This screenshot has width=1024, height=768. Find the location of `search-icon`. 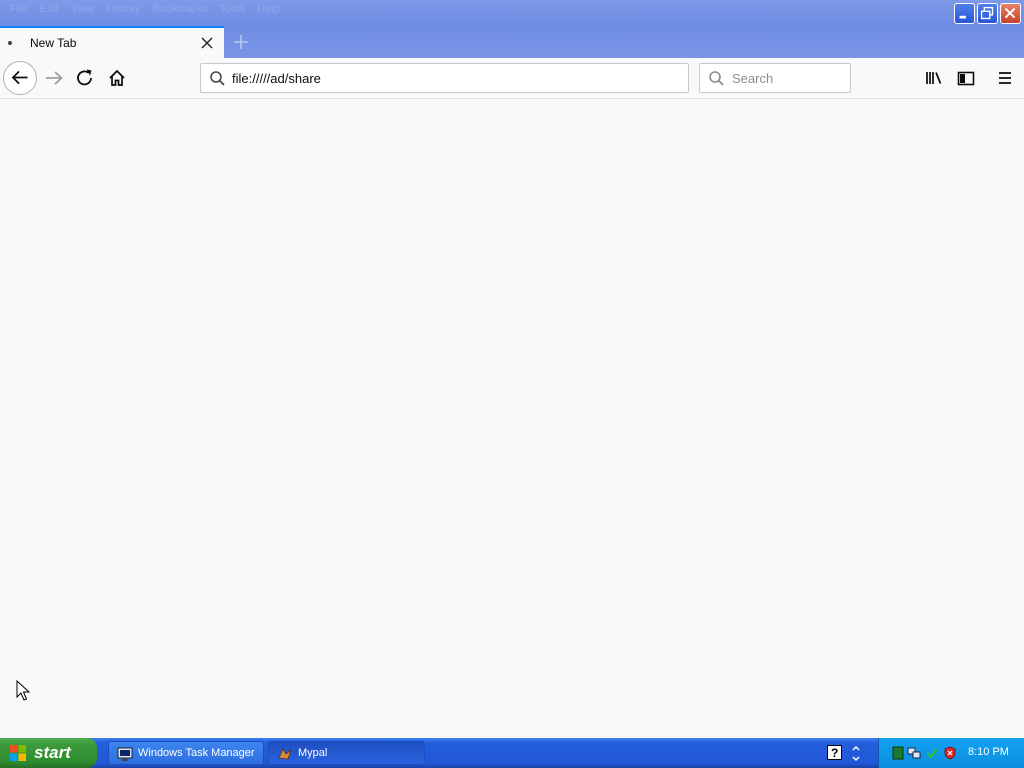

search-icon is located at coordinates (217, 78).